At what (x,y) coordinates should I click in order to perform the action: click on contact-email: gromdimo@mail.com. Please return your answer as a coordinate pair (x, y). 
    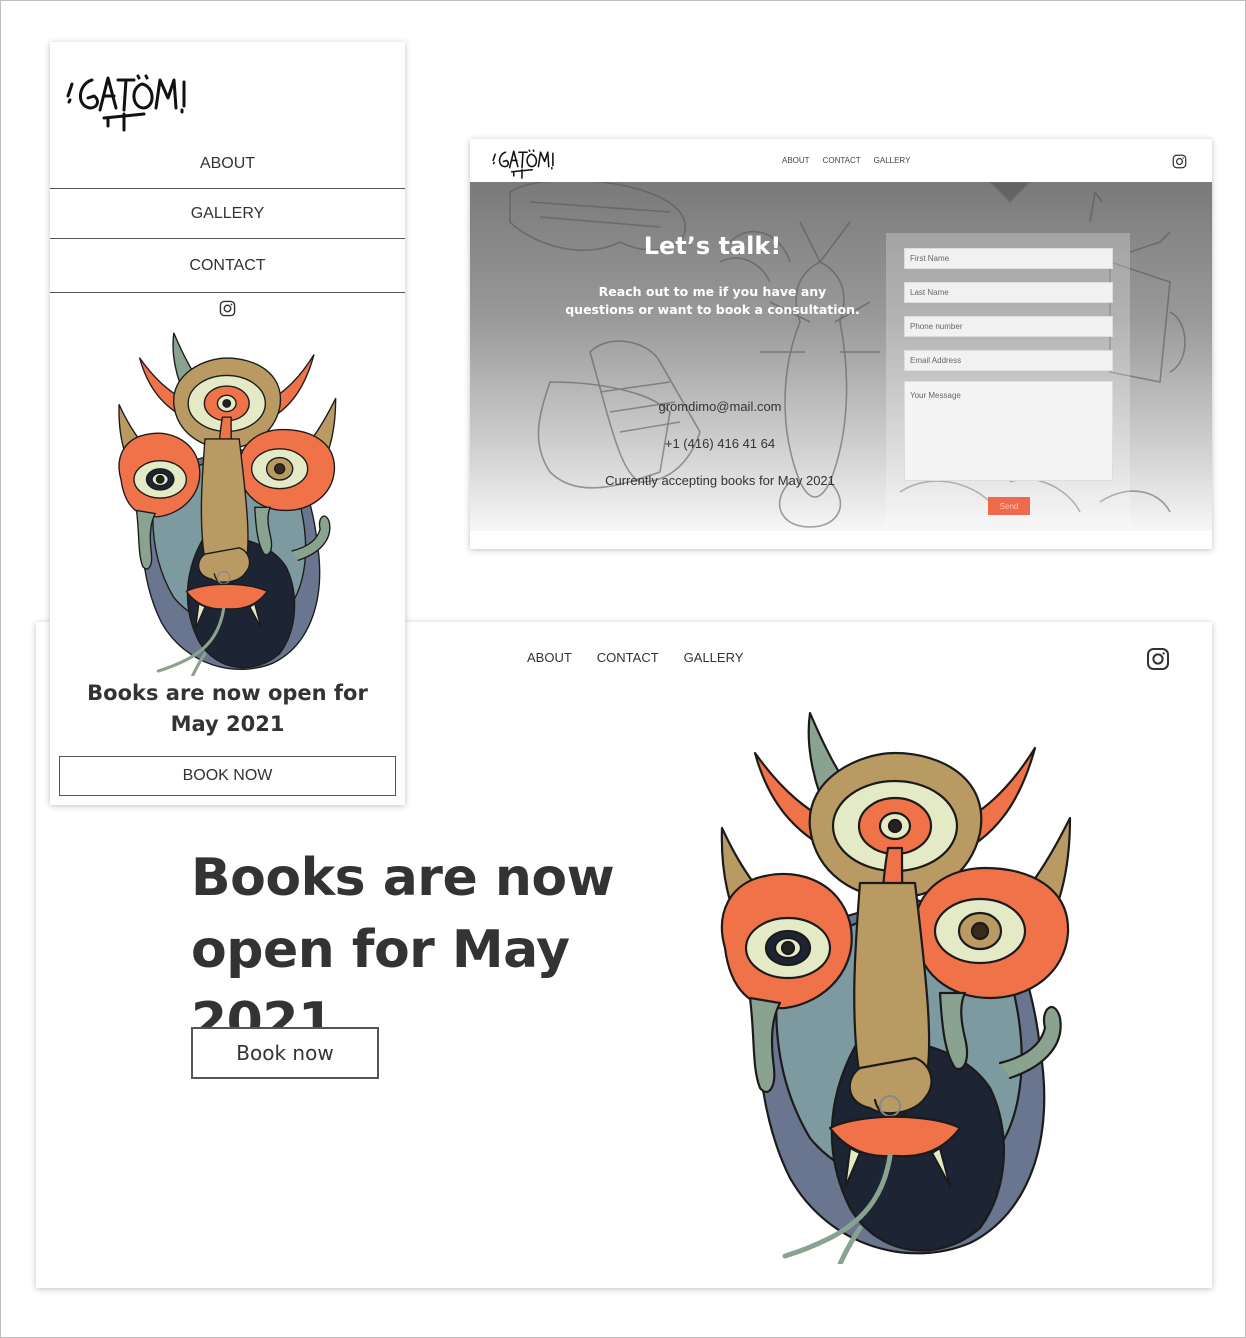
    Looking at the image, I should click on (720, 406).